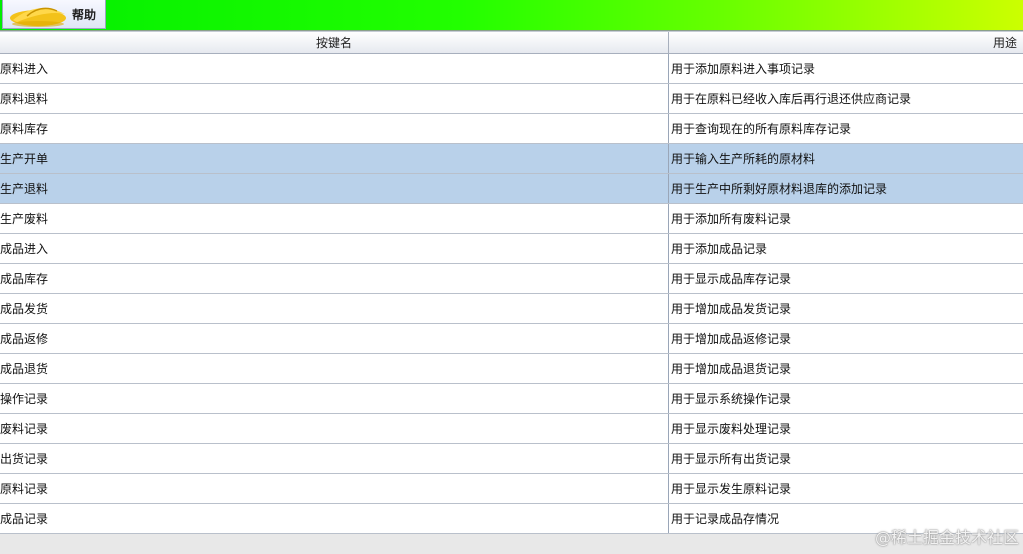 This screenshot has width=1023, height=554. Describe the element at coordinates (334, 218) in the screenshot. I see `cell-key-name: 生产废料` at that location.